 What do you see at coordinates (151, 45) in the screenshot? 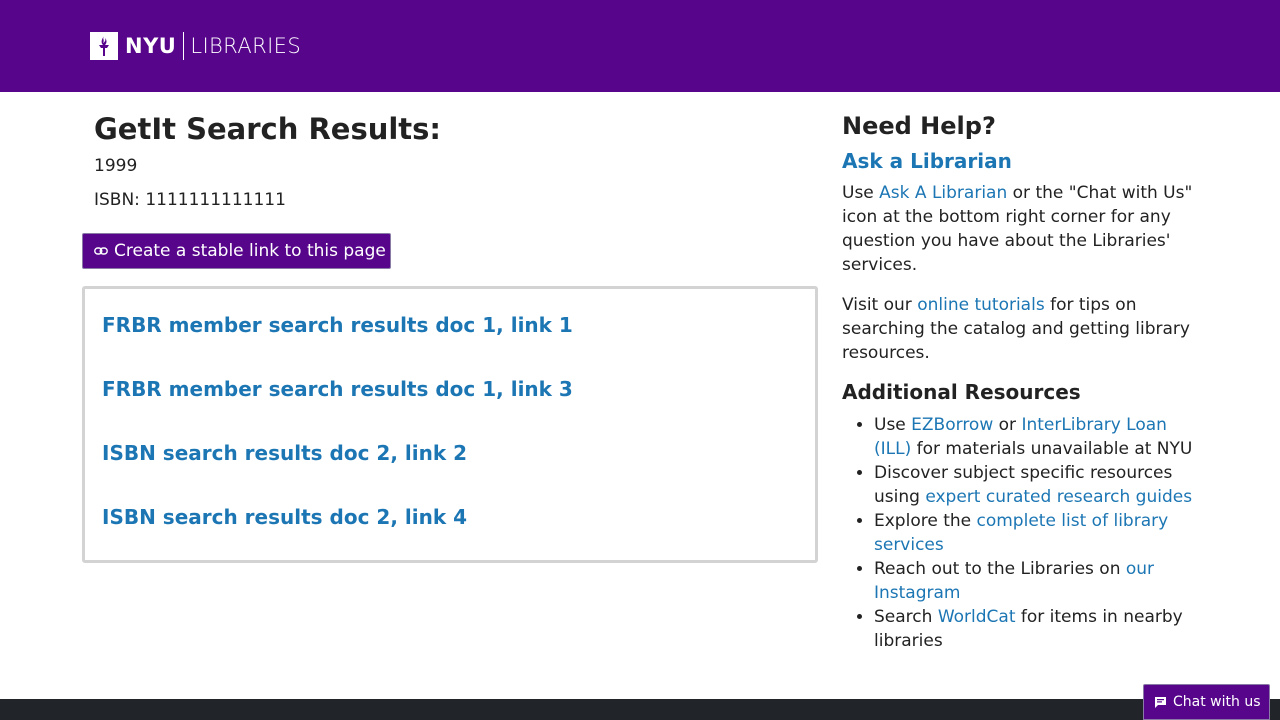
I see `logo-nyu-text: NYU` at bounding box center [151, 45].